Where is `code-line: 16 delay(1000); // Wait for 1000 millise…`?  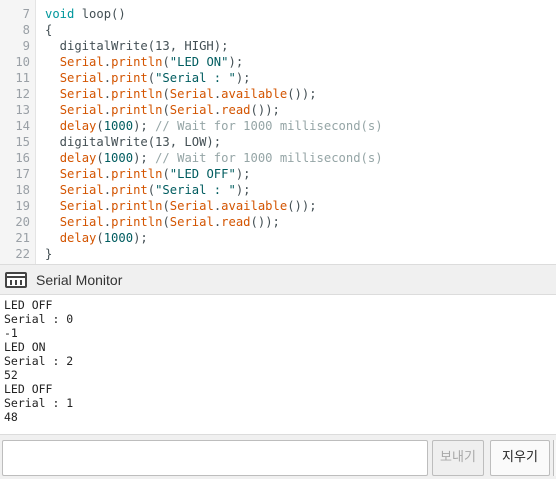 code-line: 16 delay(1000); // Wait for 1000 millise… is located at coordinates (278, 158).